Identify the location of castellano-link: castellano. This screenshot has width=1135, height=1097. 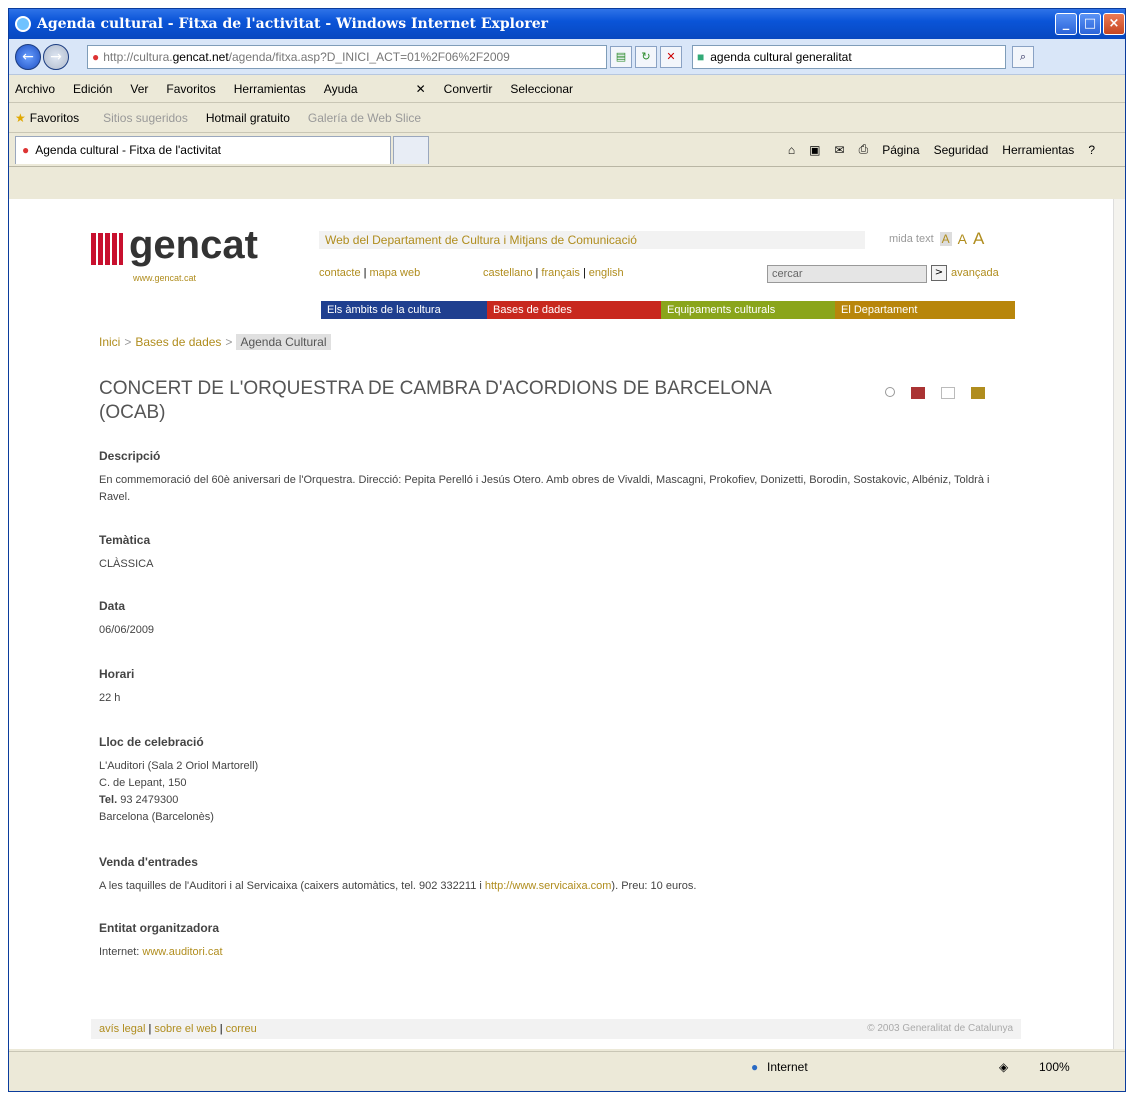
(508, 273).